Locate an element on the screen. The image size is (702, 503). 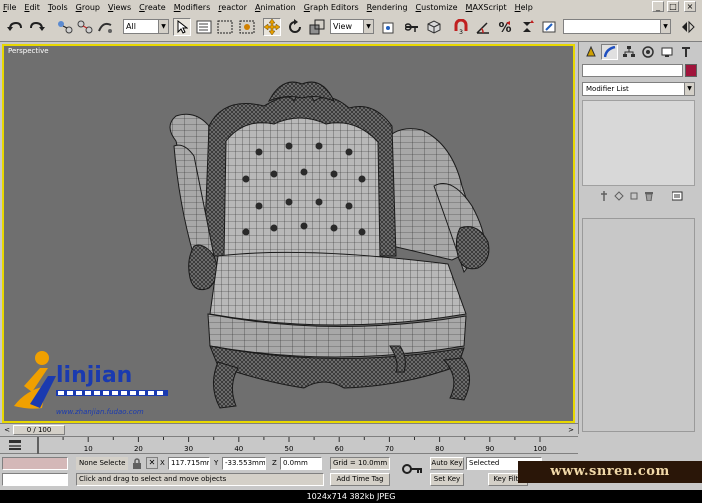
menu-item-help: Help is located at coordinates (524, 7).